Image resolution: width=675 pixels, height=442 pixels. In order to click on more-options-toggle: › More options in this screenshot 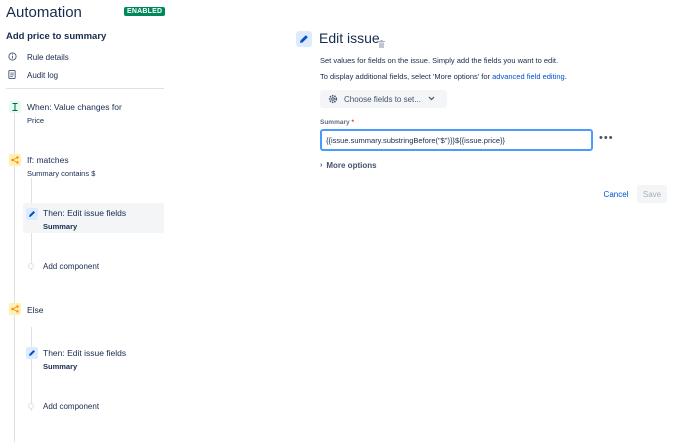, I will do `click(348, 165)`.